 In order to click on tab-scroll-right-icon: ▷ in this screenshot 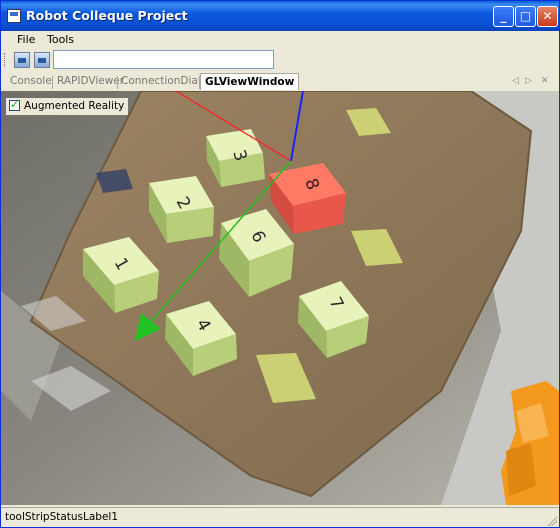, I will do `click(528, 81)`.